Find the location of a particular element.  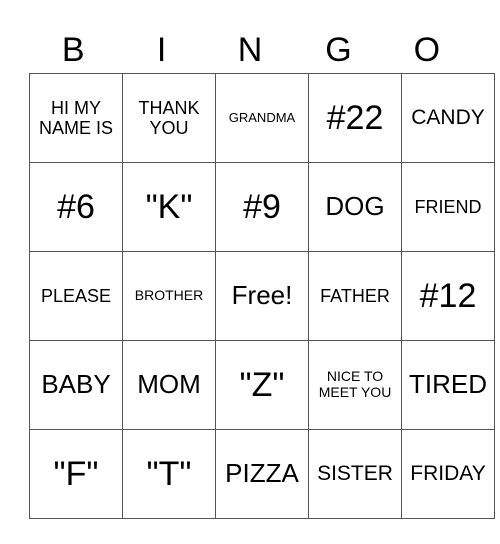

bingo-cell: PLEASE is located at coordinates (76, 296).